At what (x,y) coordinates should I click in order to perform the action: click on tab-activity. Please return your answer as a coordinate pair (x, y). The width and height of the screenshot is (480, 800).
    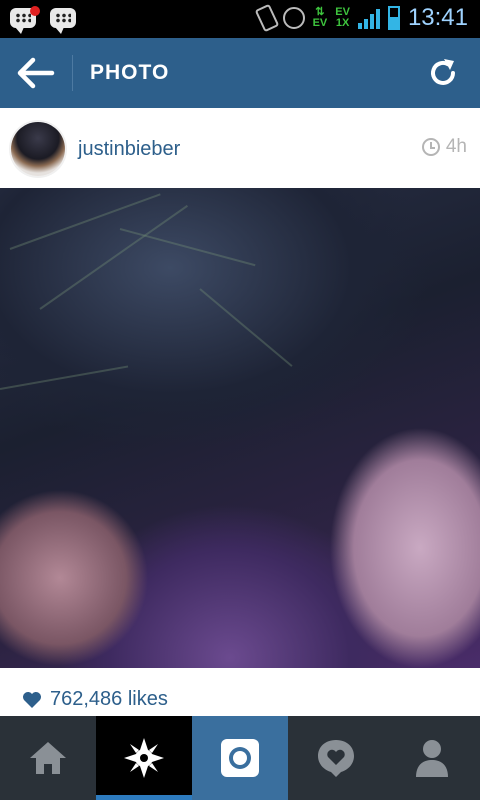
    Looking at the image, I should click on (336, 758).